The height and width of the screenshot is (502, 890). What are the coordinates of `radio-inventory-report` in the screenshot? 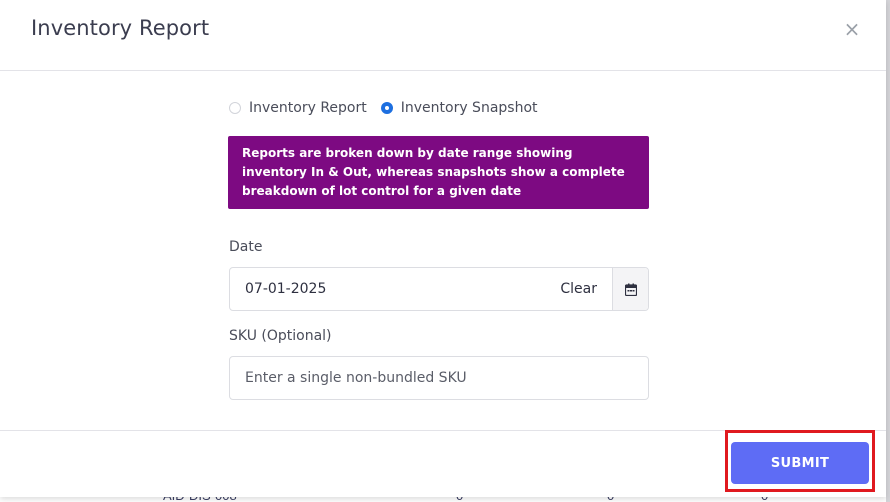 It's located at (235, 108).